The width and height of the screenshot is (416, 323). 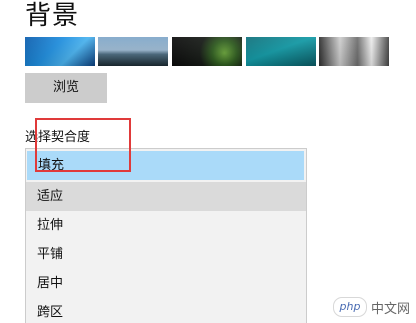 I want to click on wallpaper-thumbnail-lake-icon, so click(x=133, y=51).